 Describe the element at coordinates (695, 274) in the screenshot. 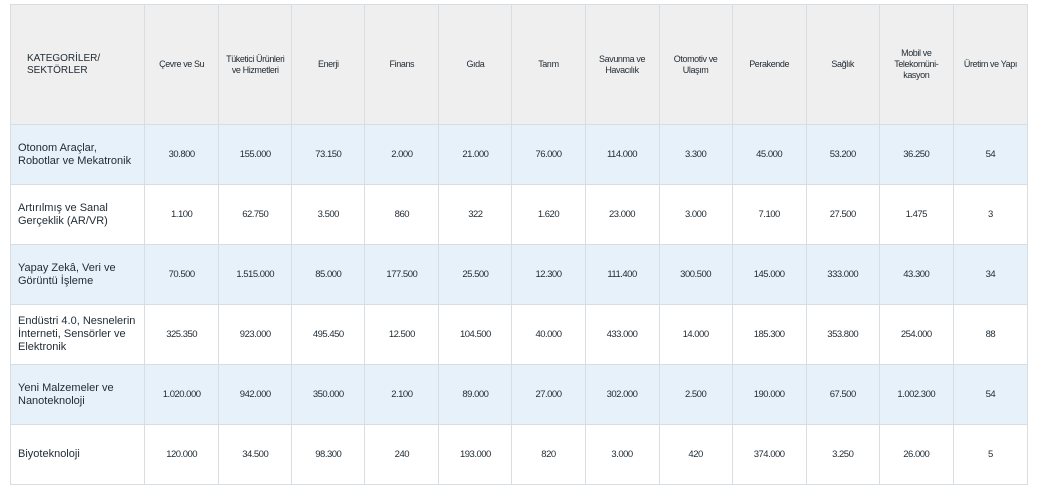

I see `table-cell: 300.500` at that location.